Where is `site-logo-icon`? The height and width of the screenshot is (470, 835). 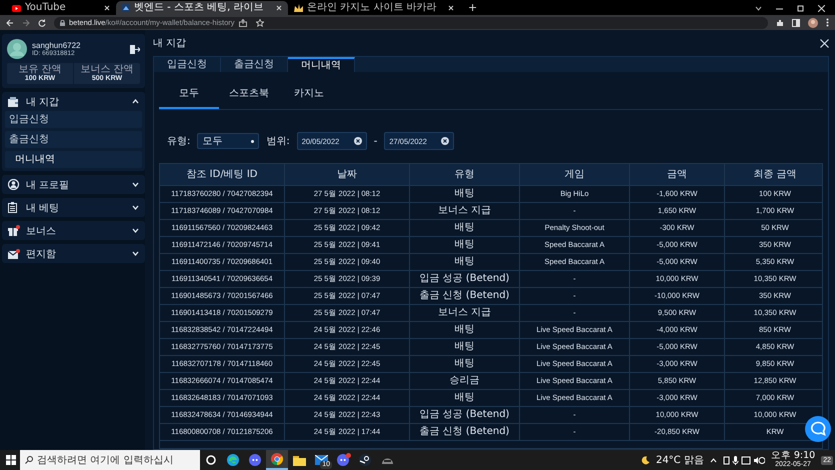
site-logo-icon is located at coordinates (126, 8).